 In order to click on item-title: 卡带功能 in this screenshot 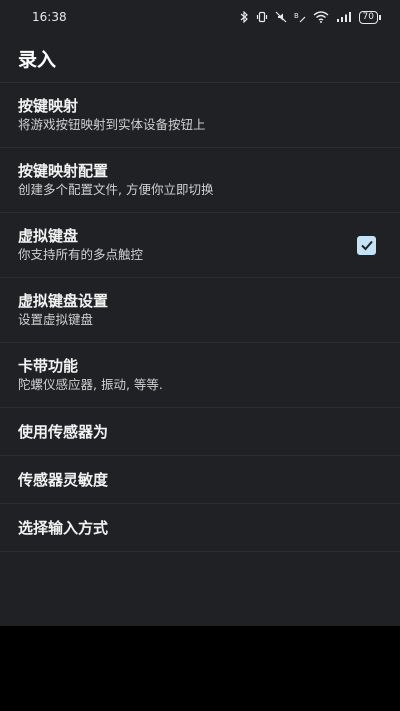, I will do `click(48, 366)`.